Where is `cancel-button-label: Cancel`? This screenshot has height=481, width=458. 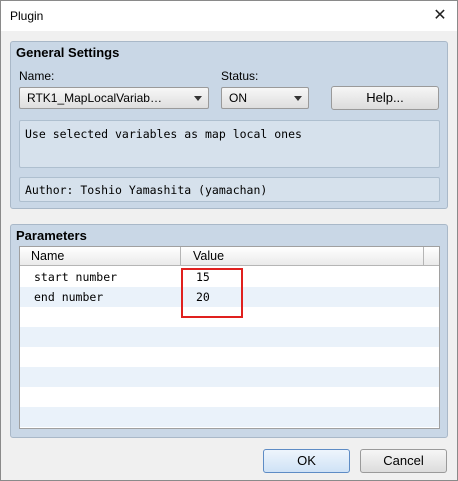 cancel-button-label: Cancel is located at coordinates (403, 460).